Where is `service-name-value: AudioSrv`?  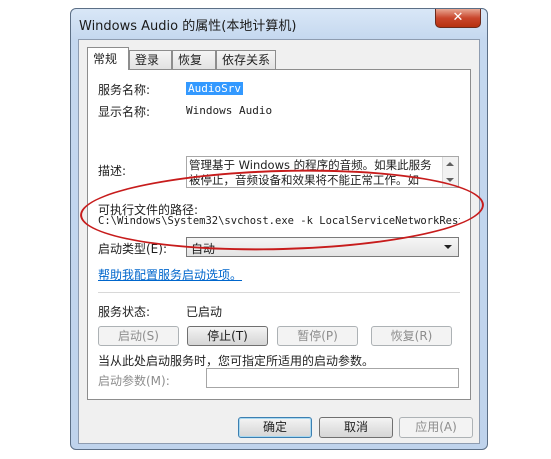
service-name-value: AudioSrv is located at coordinates (214, 88).